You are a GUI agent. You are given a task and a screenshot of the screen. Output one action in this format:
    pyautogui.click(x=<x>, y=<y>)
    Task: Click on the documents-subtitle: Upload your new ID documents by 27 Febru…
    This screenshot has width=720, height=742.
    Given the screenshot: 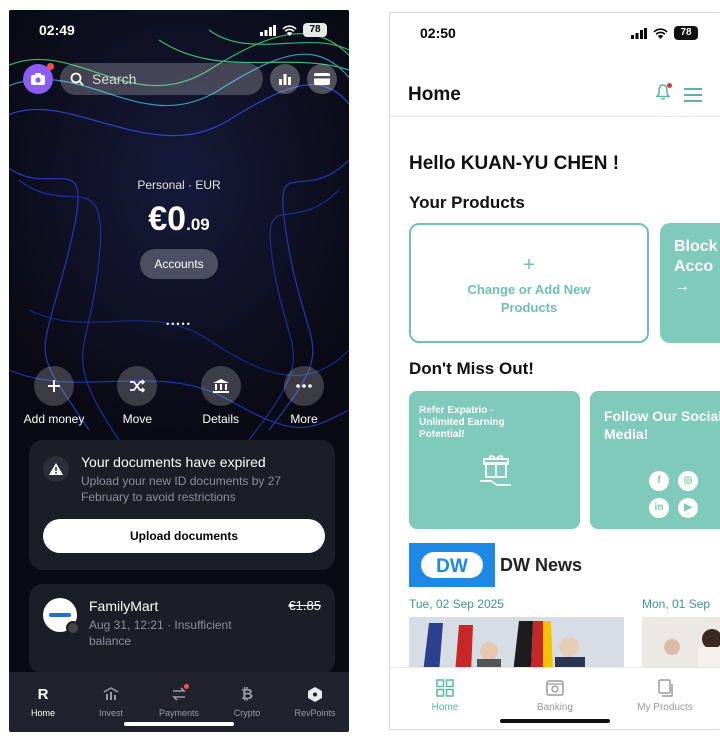 What is the action you would take?
    pyautogui.click(x=181, y=489)
    